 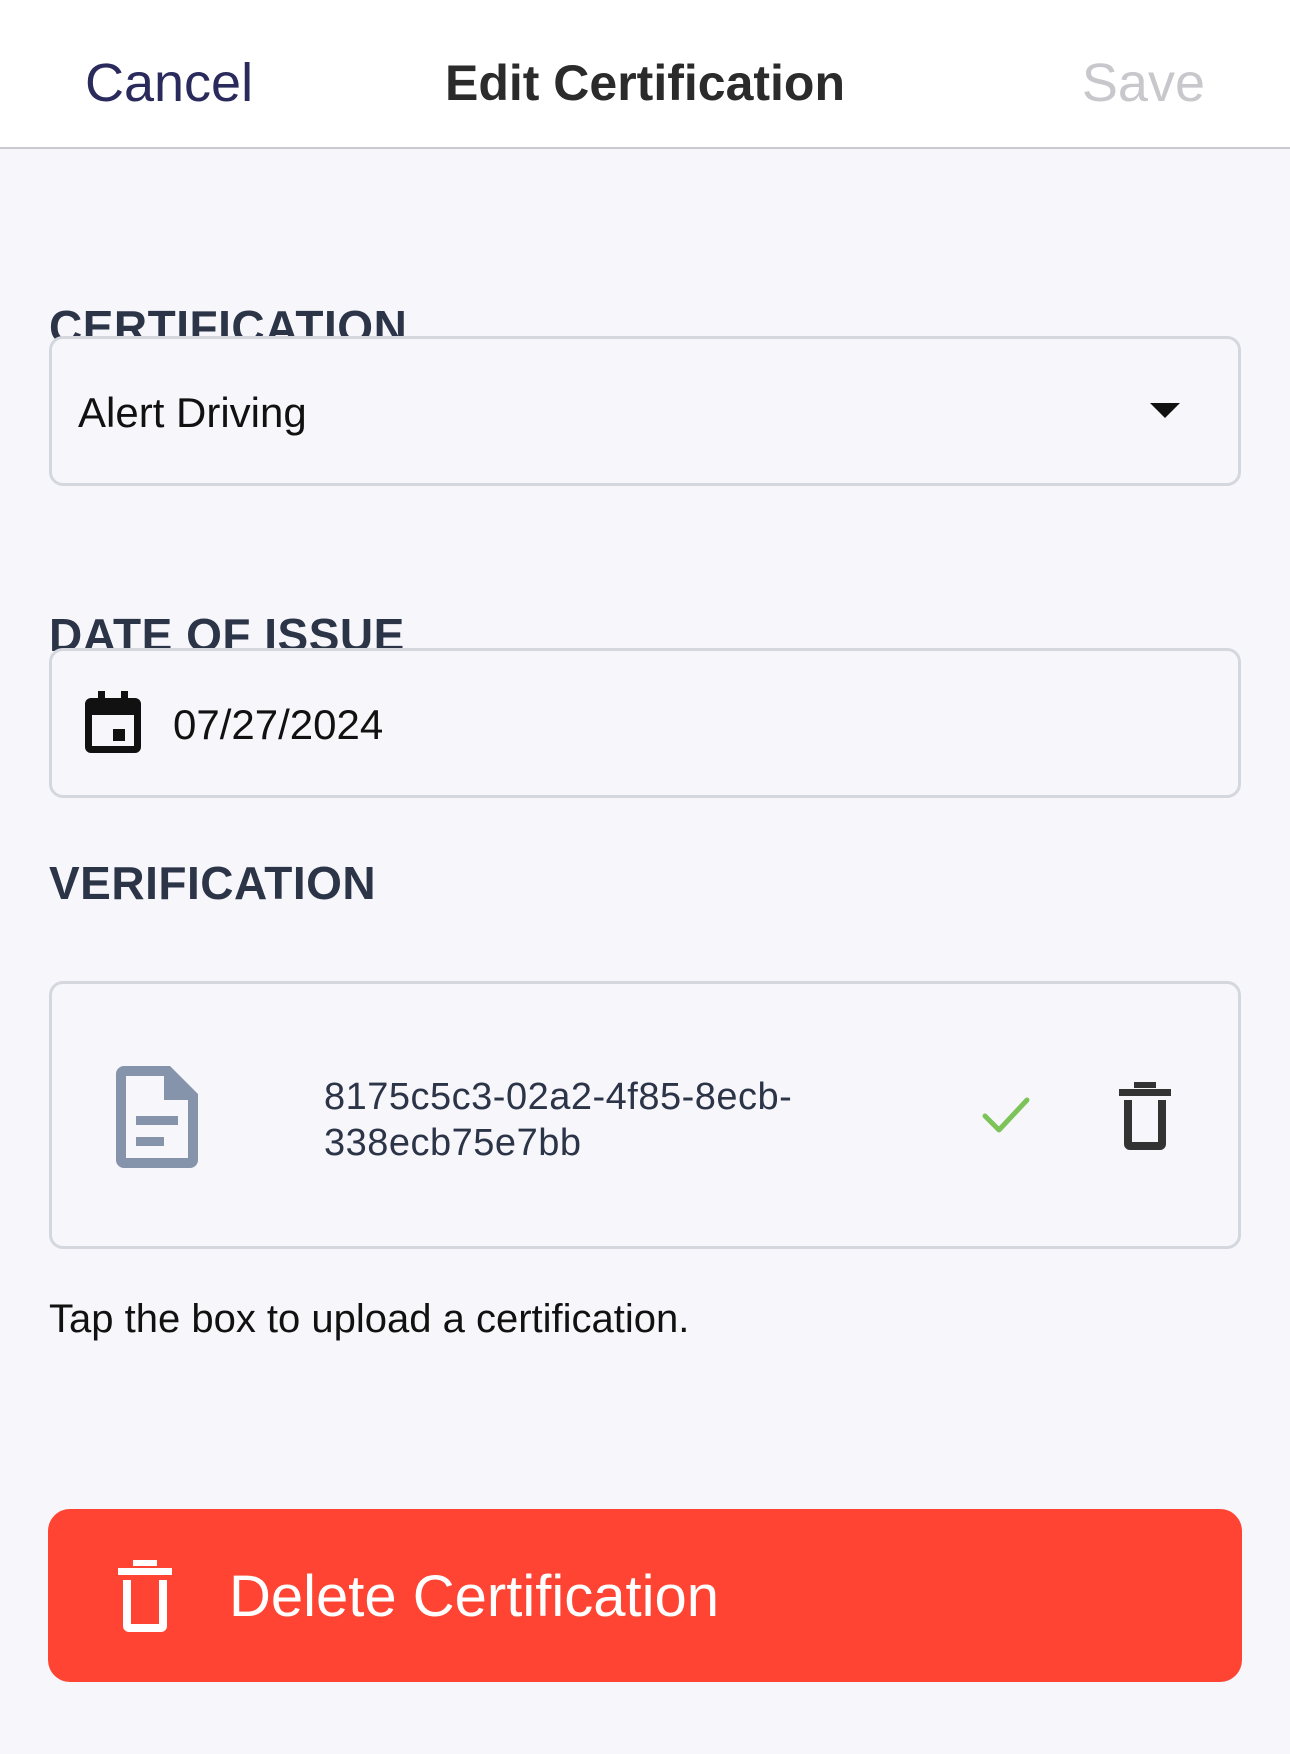 I want to click on upload-helper-text: Tap the box to upload a certification., so click(x=369, y=1319).